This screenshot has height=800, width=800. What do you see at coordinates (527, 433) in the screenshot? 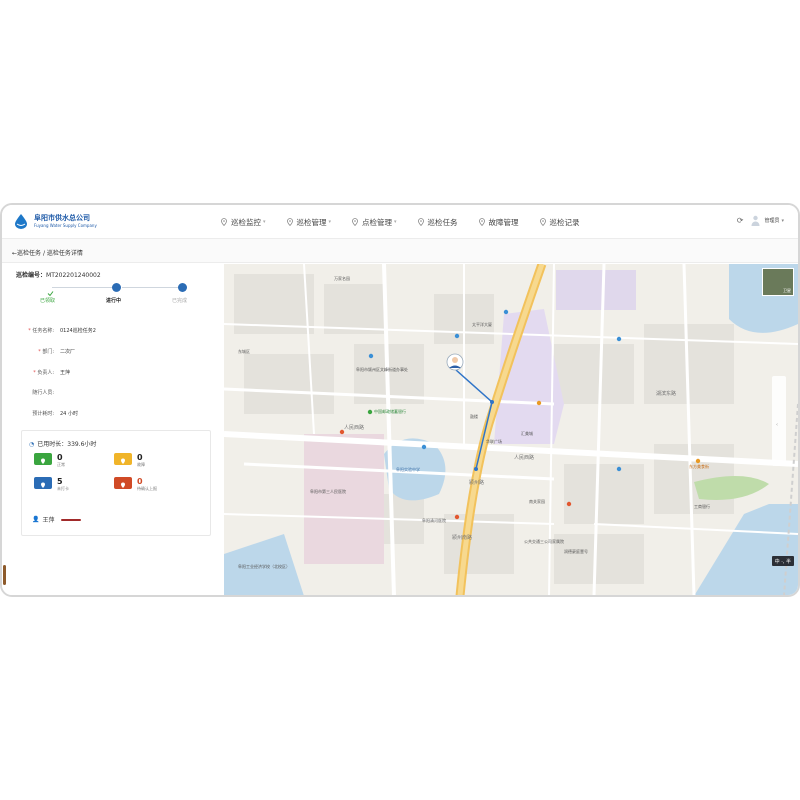
I see `map-label: 汇美城` at bounding box center [527, 433].